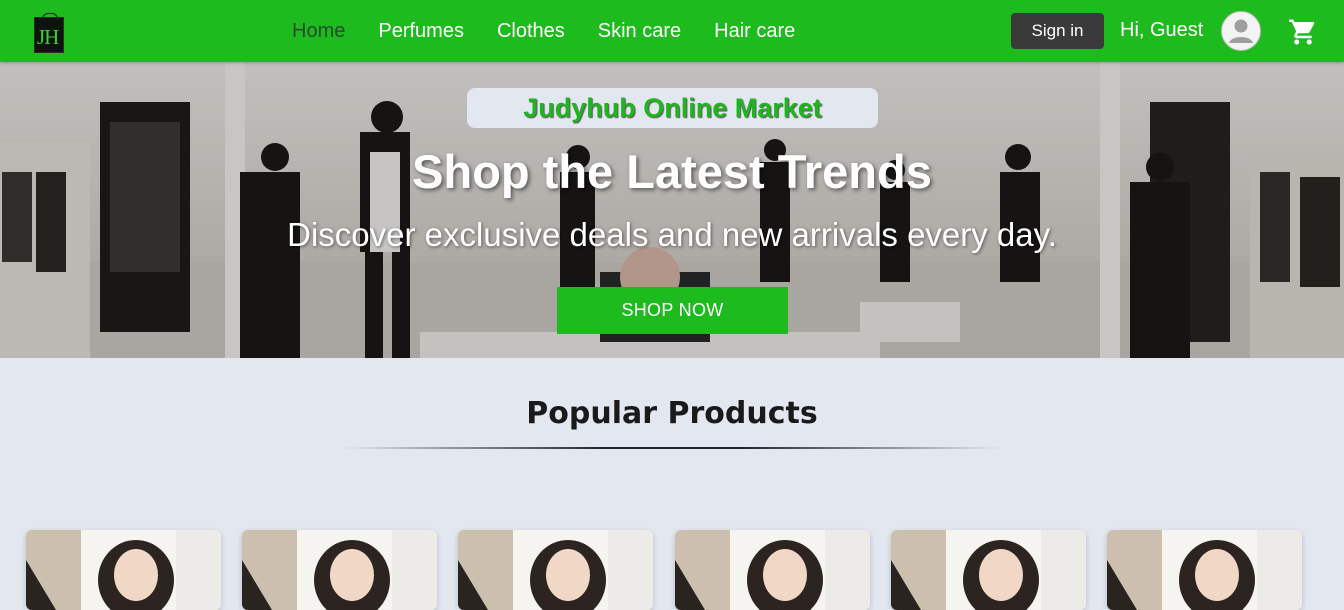 This screenshot has height=610, width=1344. Describe the element at coordinates (672, 448) in the screenshot. I see `section-divider` at that location.